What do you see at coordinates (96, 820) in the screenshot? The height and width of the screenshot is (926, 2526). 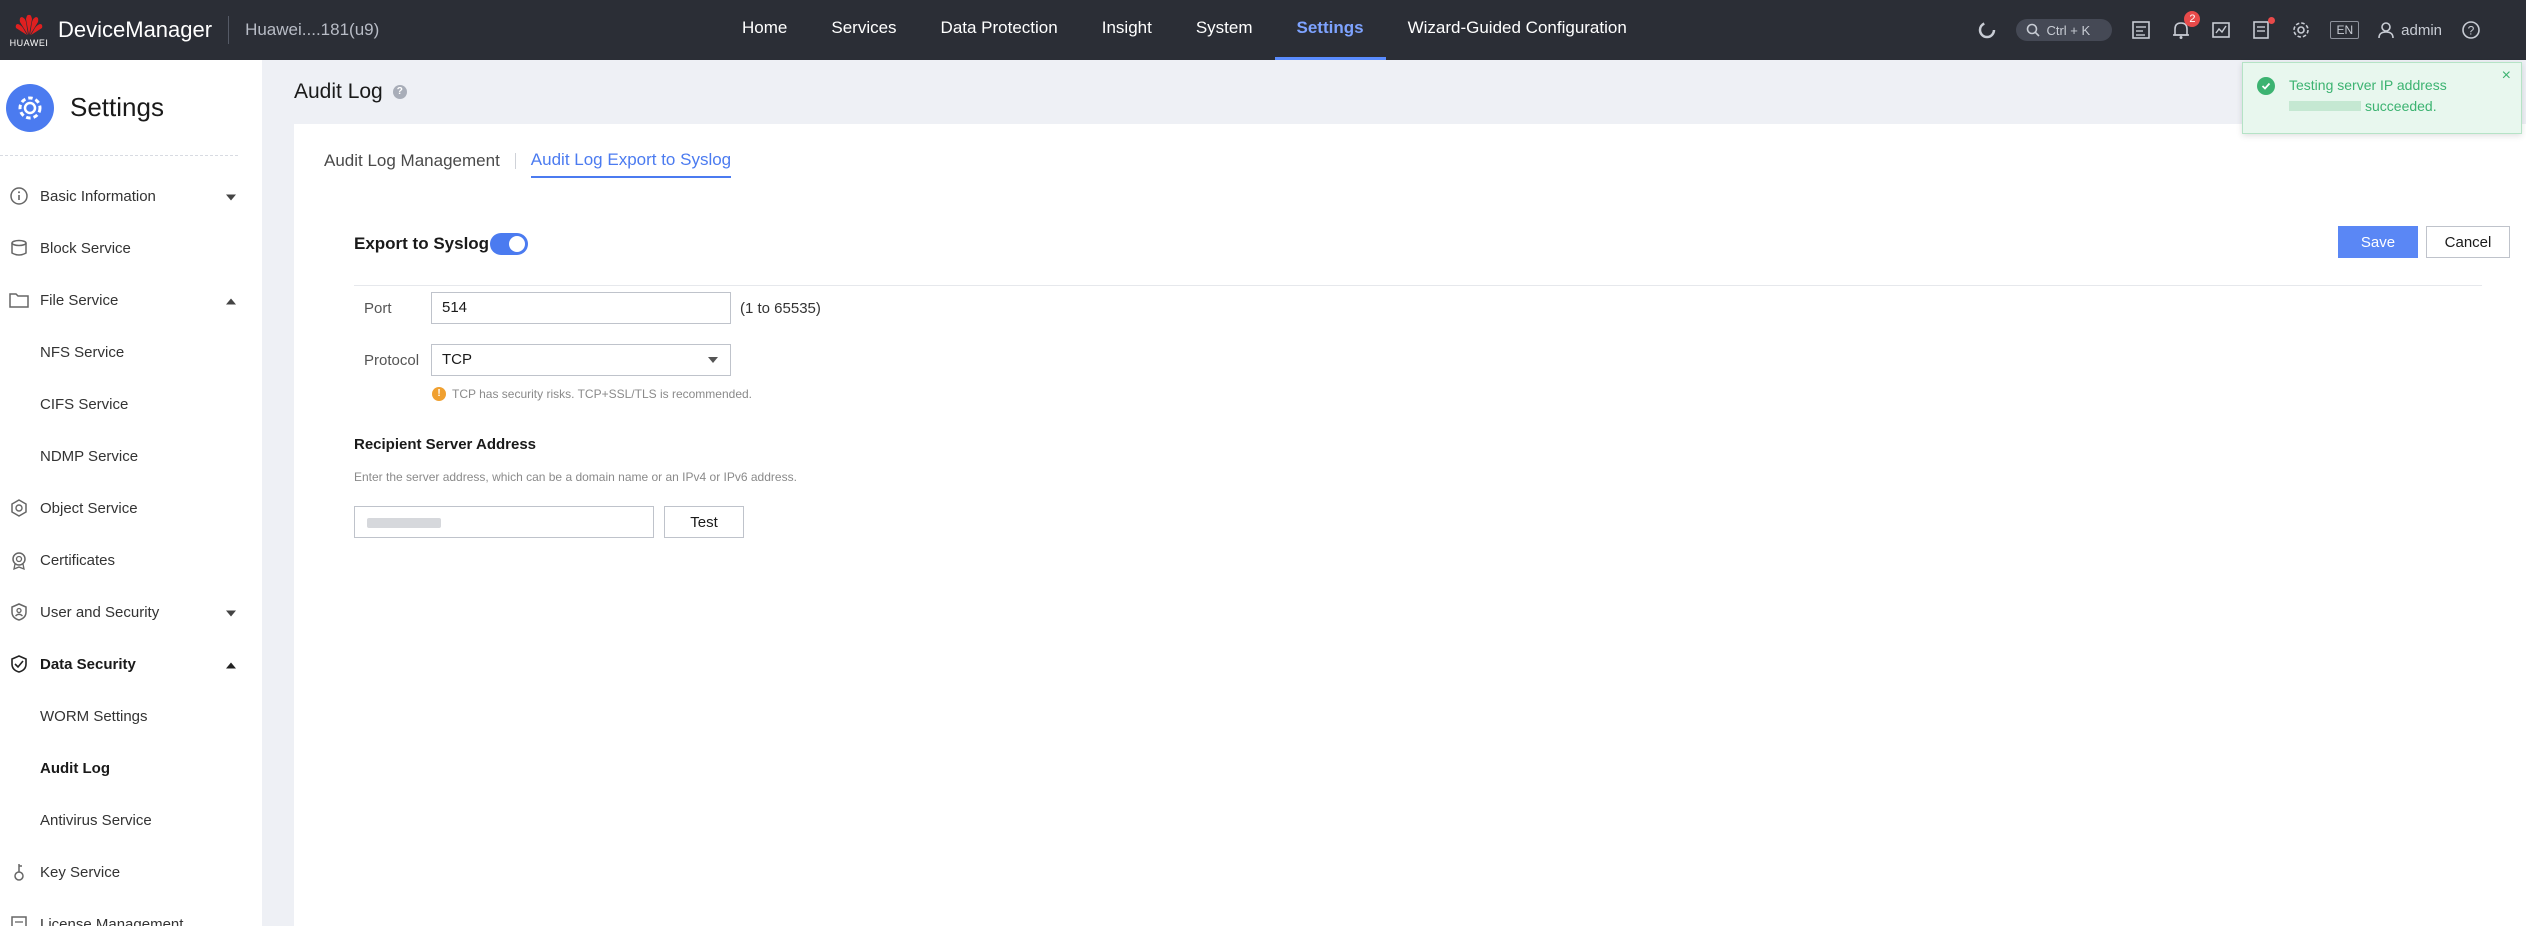 I see `sidebar-item-label: Antivirus Service` at bounding box center [96, 820].